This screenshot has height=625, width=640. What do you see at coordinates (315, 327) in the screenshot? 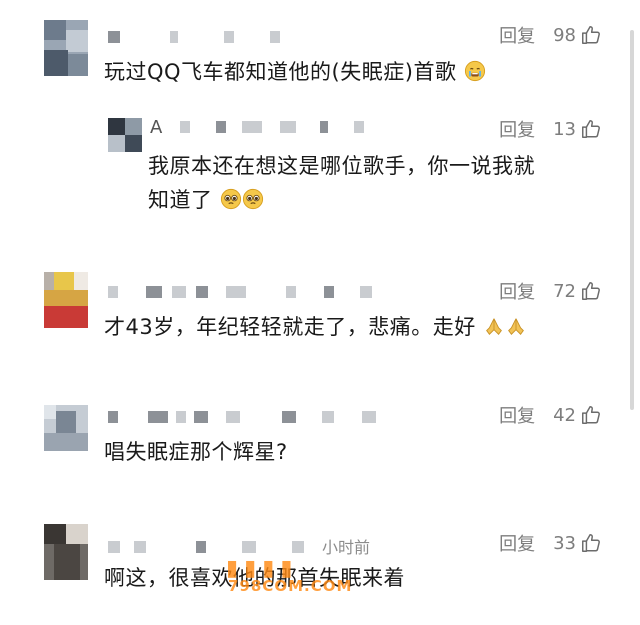
I see `comment-text: 才43岁，年纪轻轻就走了，悲痛。走好` at bounding box center [315, 327].